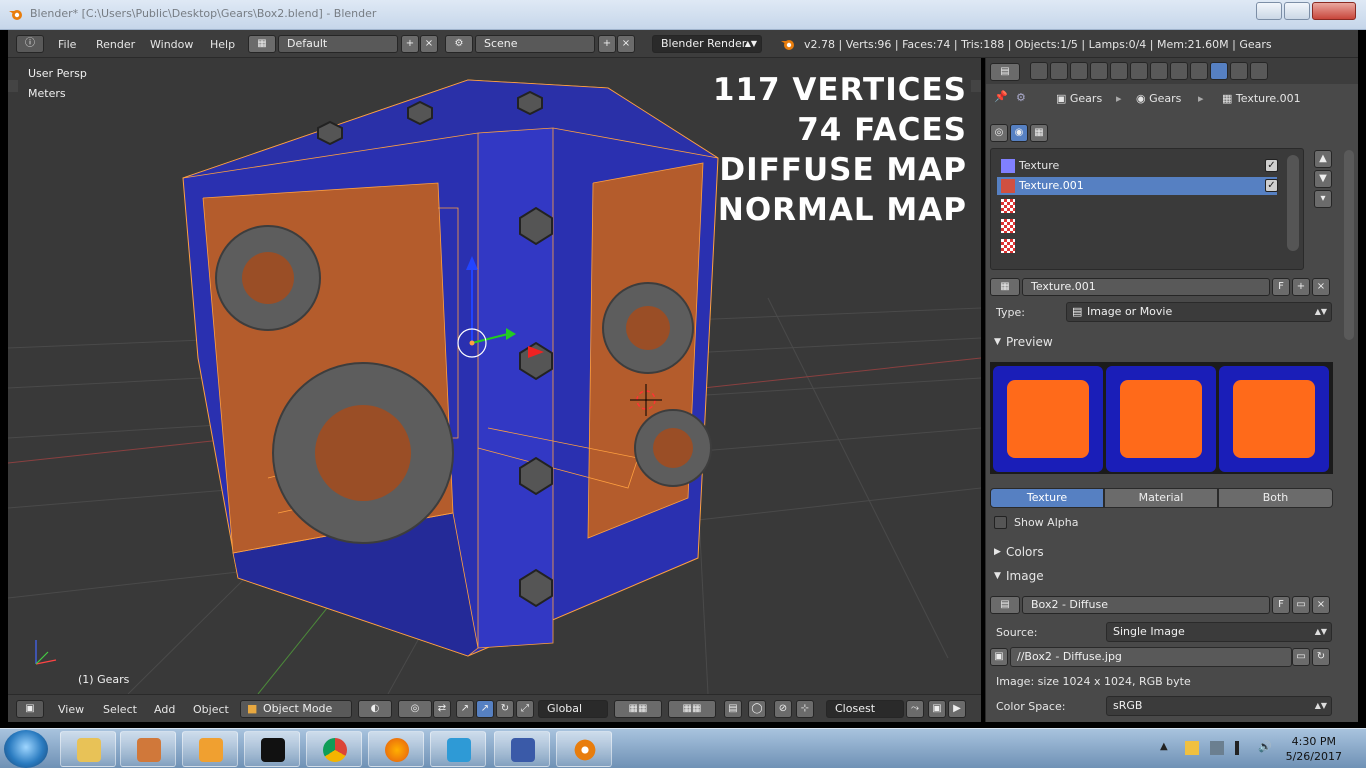 The height and width of the screenshot is (768, 1366). I want to click on layout-field: Default, so click(338, 44).